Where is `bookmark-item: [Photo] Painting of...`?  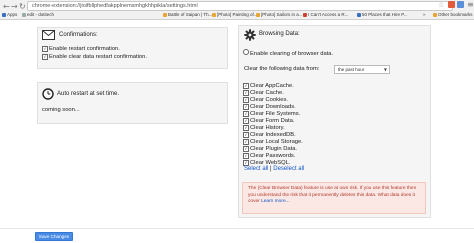
bookmark-item: [Photo] Painting of... is located at coordinates (235, 14).